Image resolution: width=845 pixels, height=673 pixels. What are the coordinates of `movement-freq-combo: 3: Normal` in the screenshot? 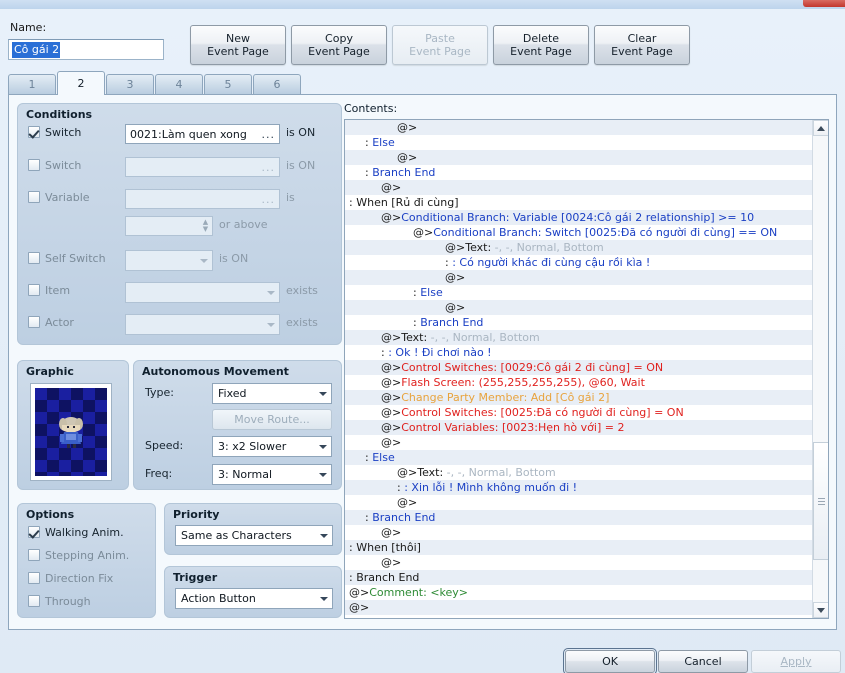 It's located at (272, 474).